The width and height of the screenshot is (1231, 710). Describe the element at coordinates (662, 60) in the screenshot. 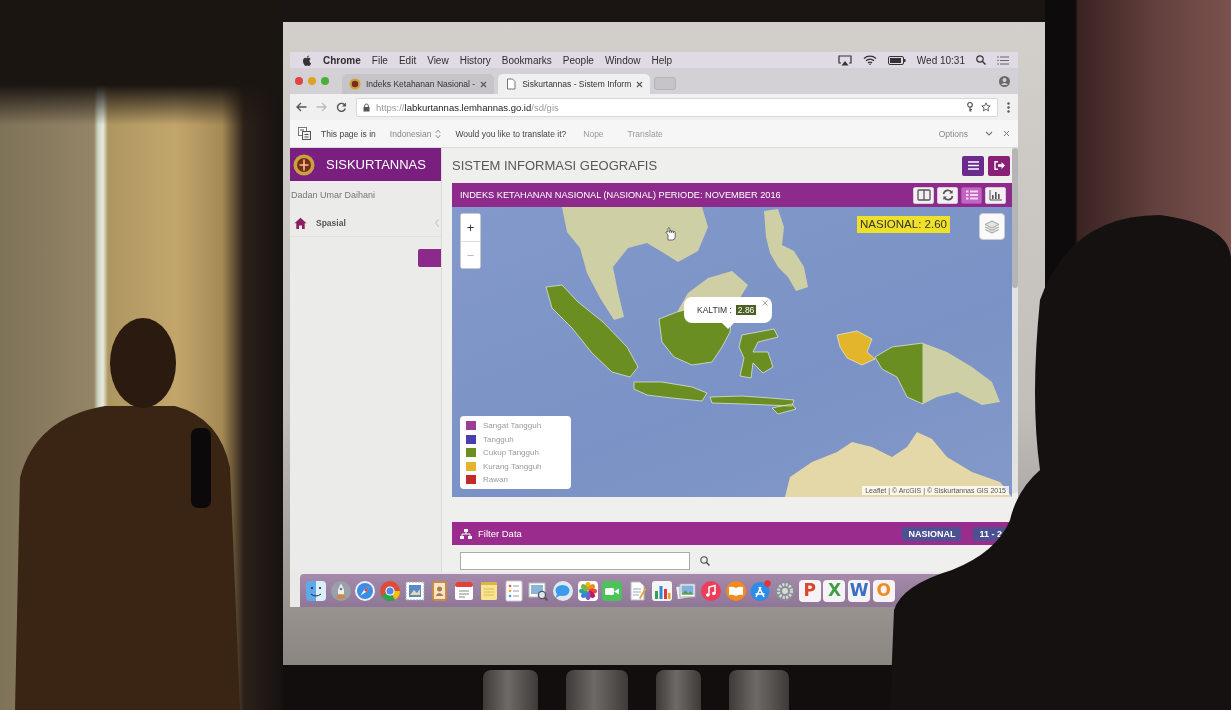

I see `menu-item: Help` at that location.